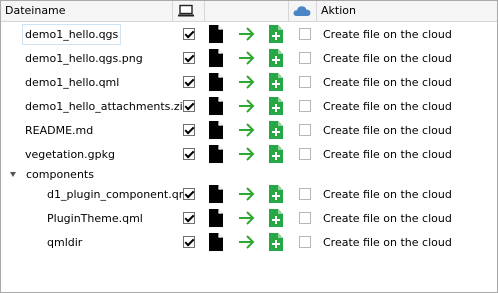 Image resolution: width=498 pixels, height=293 pixels. I want to click on file-name: demo1_hello_attachments.zip, so click(107, 106).